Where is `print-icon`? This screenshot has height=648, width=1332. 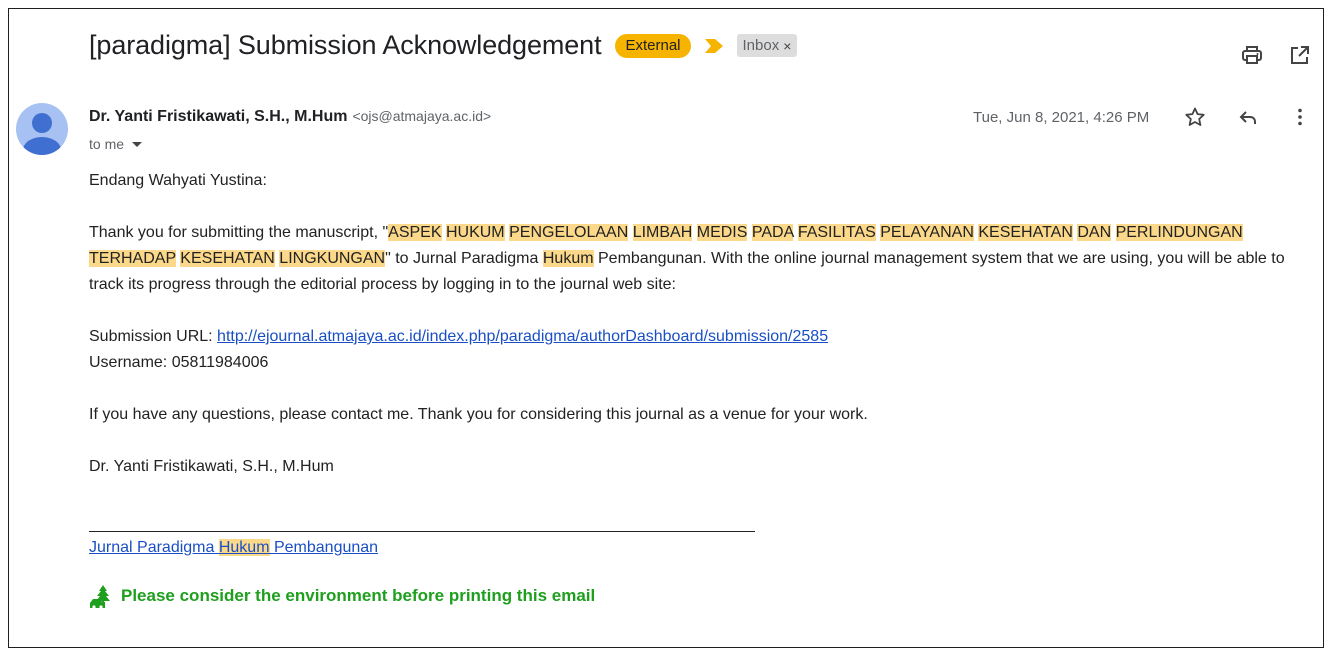
print-icon is located at coordinates (1252, 55).